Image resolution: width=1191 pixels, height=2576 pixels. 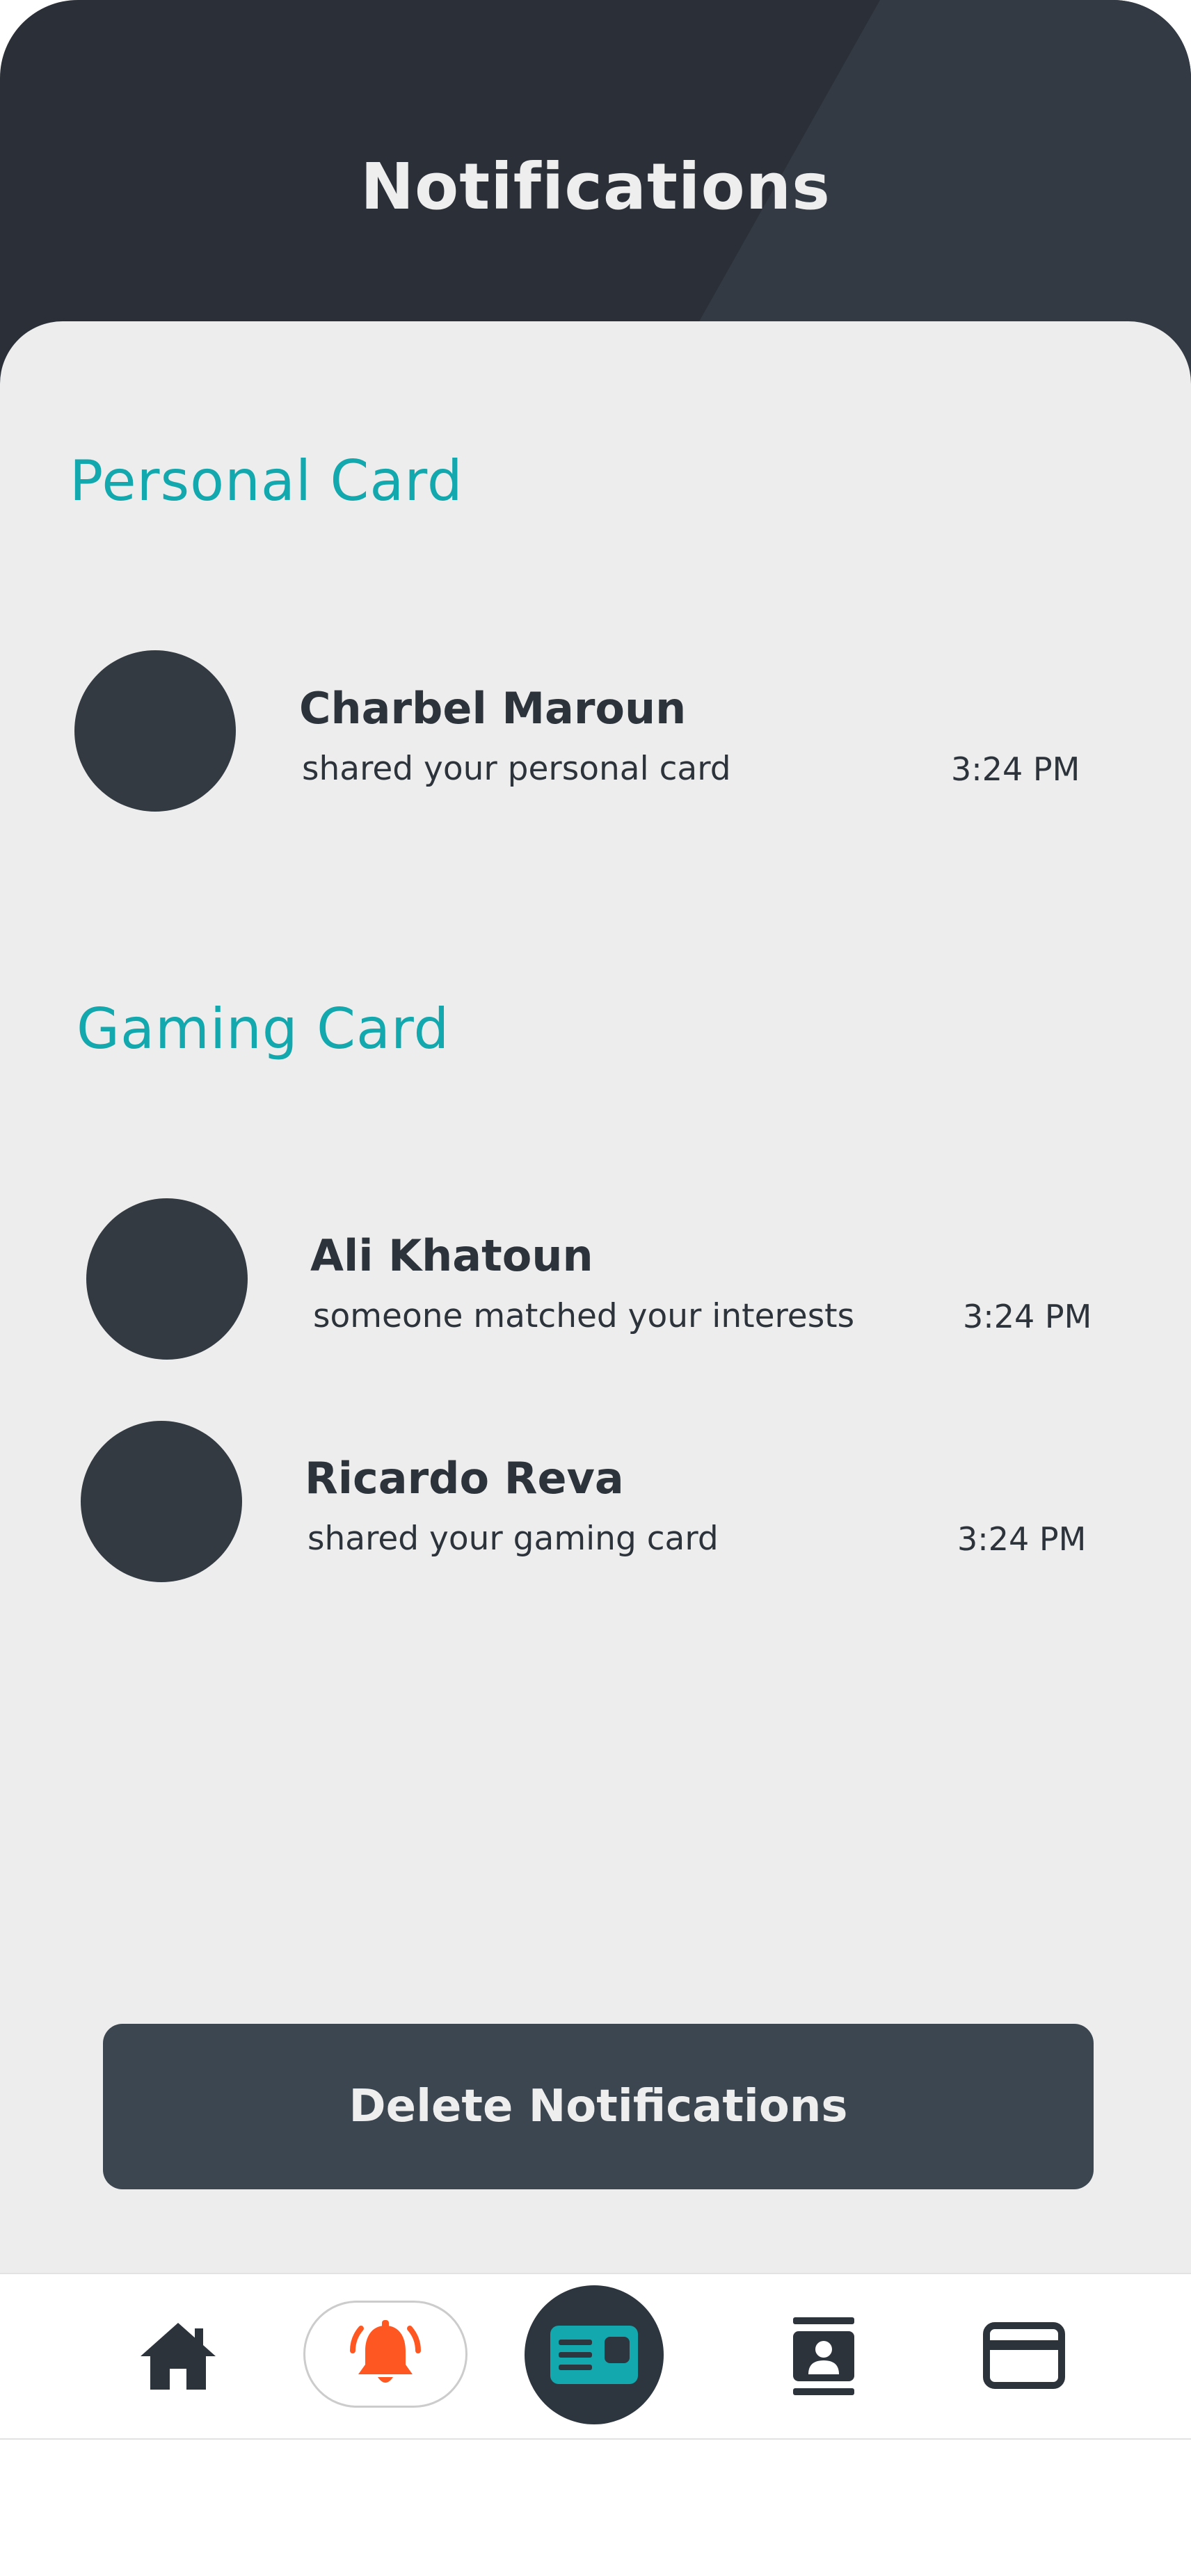 I want to click on nav-contacts, so click(x=824, y=2356).